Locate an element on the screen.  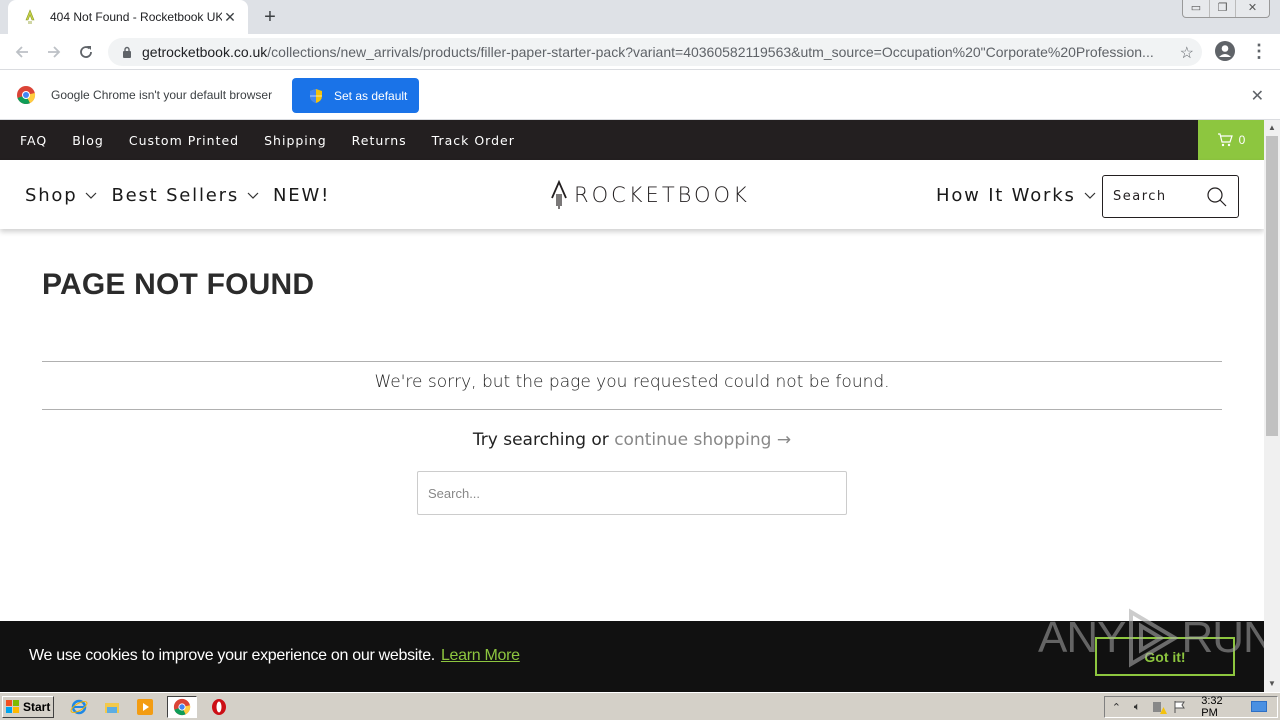
forward-button is located at coordinates (54, 52).